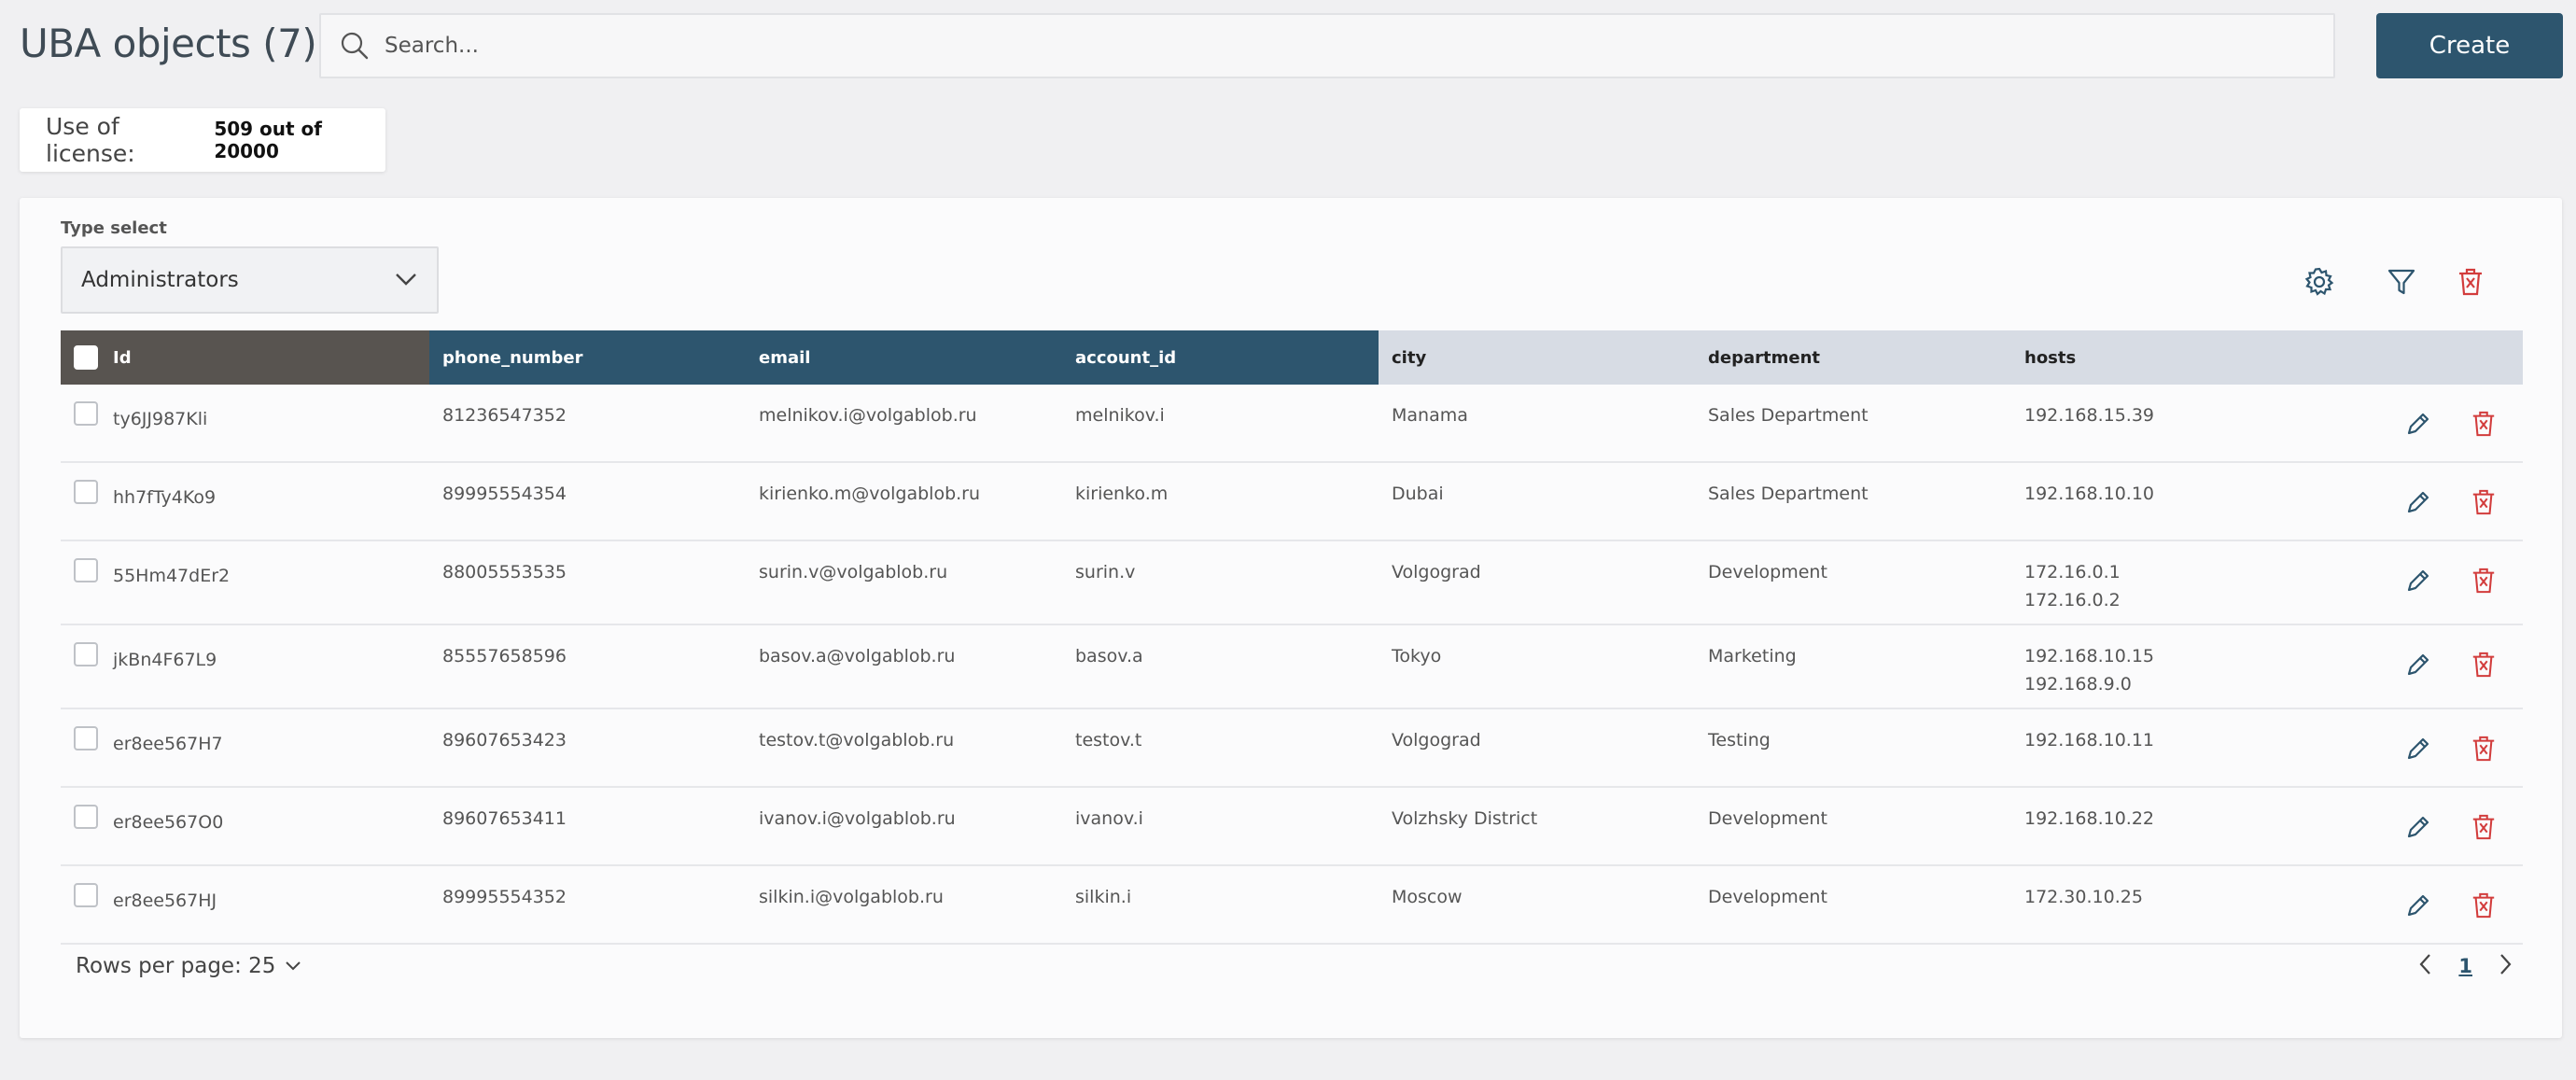 The height and width of the screenshot is (1080, 2576). I want to click on cell-phone: 89995554354, so click(587, 501).